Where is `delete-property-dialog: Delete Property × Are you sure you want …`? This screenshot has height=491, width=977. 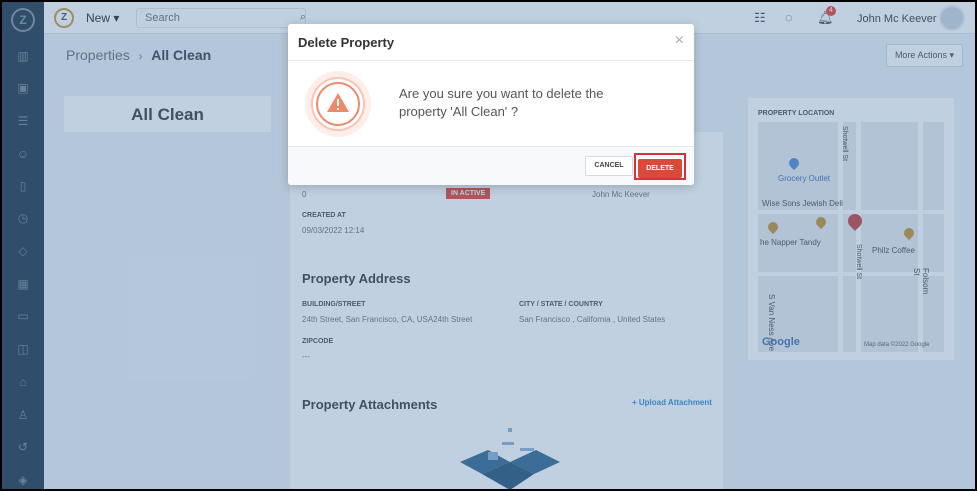
delete-property-dialog: Delete Property × Are you sure you want … is located at coordinates (491, 104).